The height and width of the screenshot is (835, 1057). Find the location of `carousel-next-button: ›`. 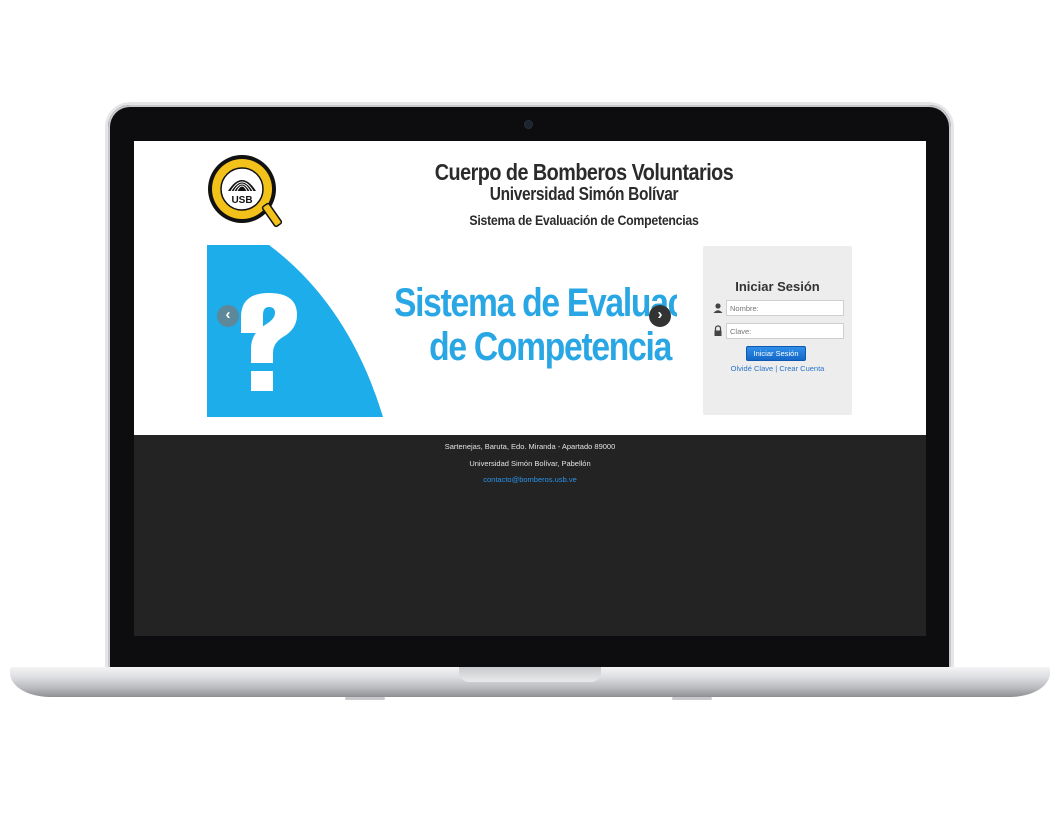

carousel-next-button: › is located at coordinates (660, 316).